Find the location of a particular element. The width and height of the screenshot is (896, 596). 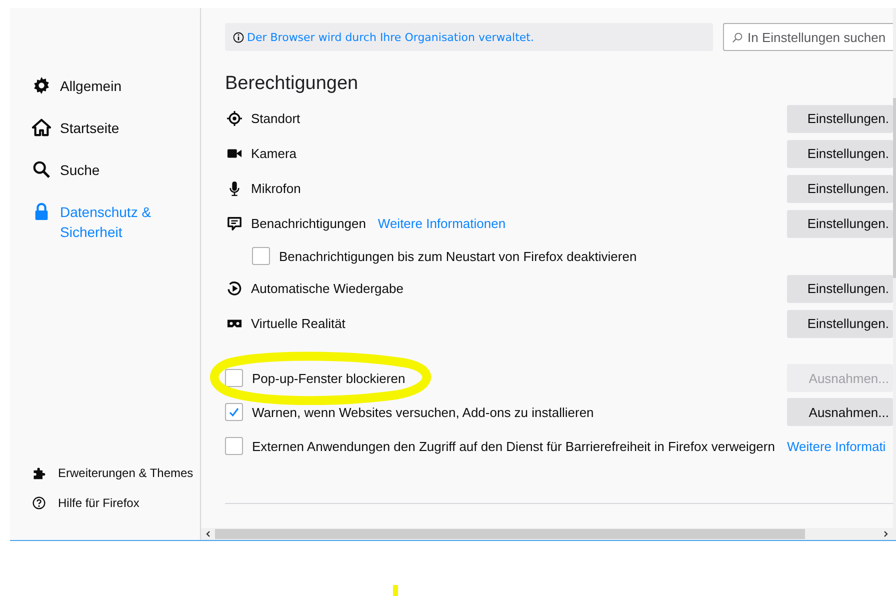

scrollbar-thumb is located at coordinates (510, 534).